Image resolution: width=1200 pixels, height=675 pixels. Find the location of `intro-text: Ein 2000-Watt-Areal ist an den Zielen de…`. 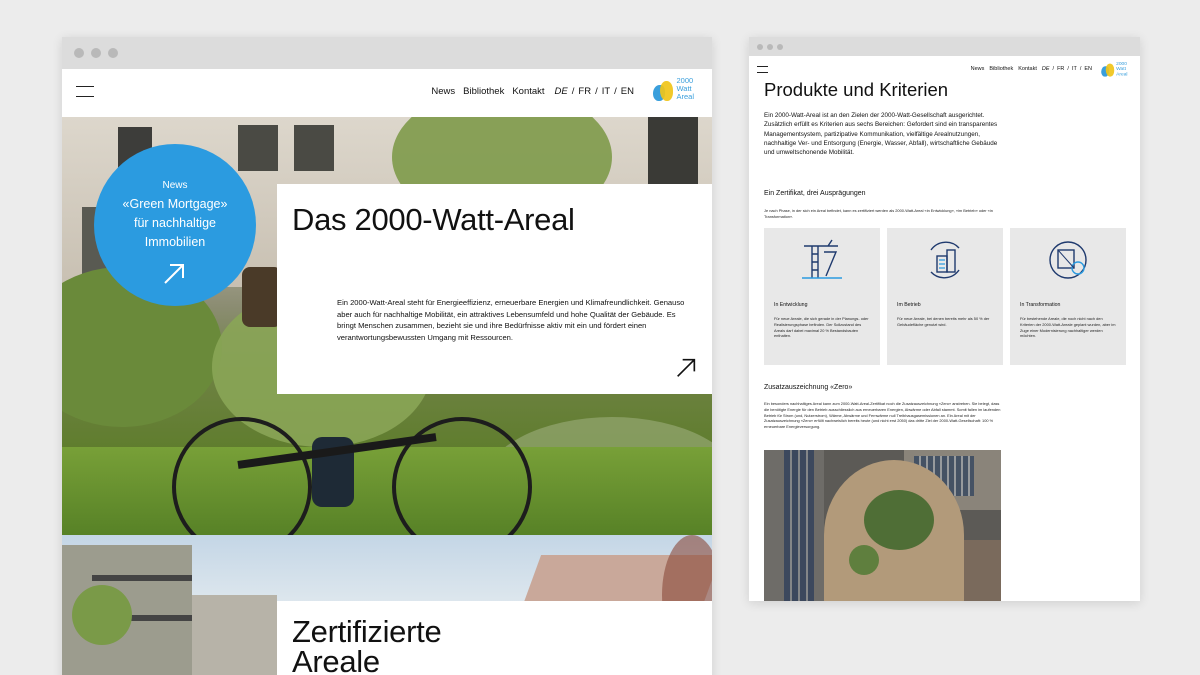

intro-text: Ein 2000-Watt-Areal ist an den Zielen de… is located at coordinates (881, 134).